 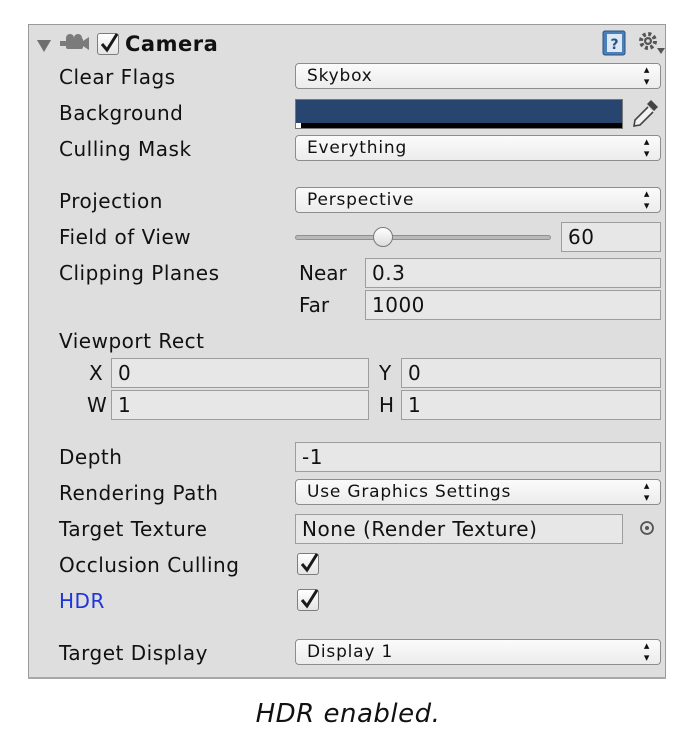 What do you see at coordinates (409, 492) in the screenshot?
I see `rendering-path-value: Use Graphics Settings` at bounding box center [409, 492].